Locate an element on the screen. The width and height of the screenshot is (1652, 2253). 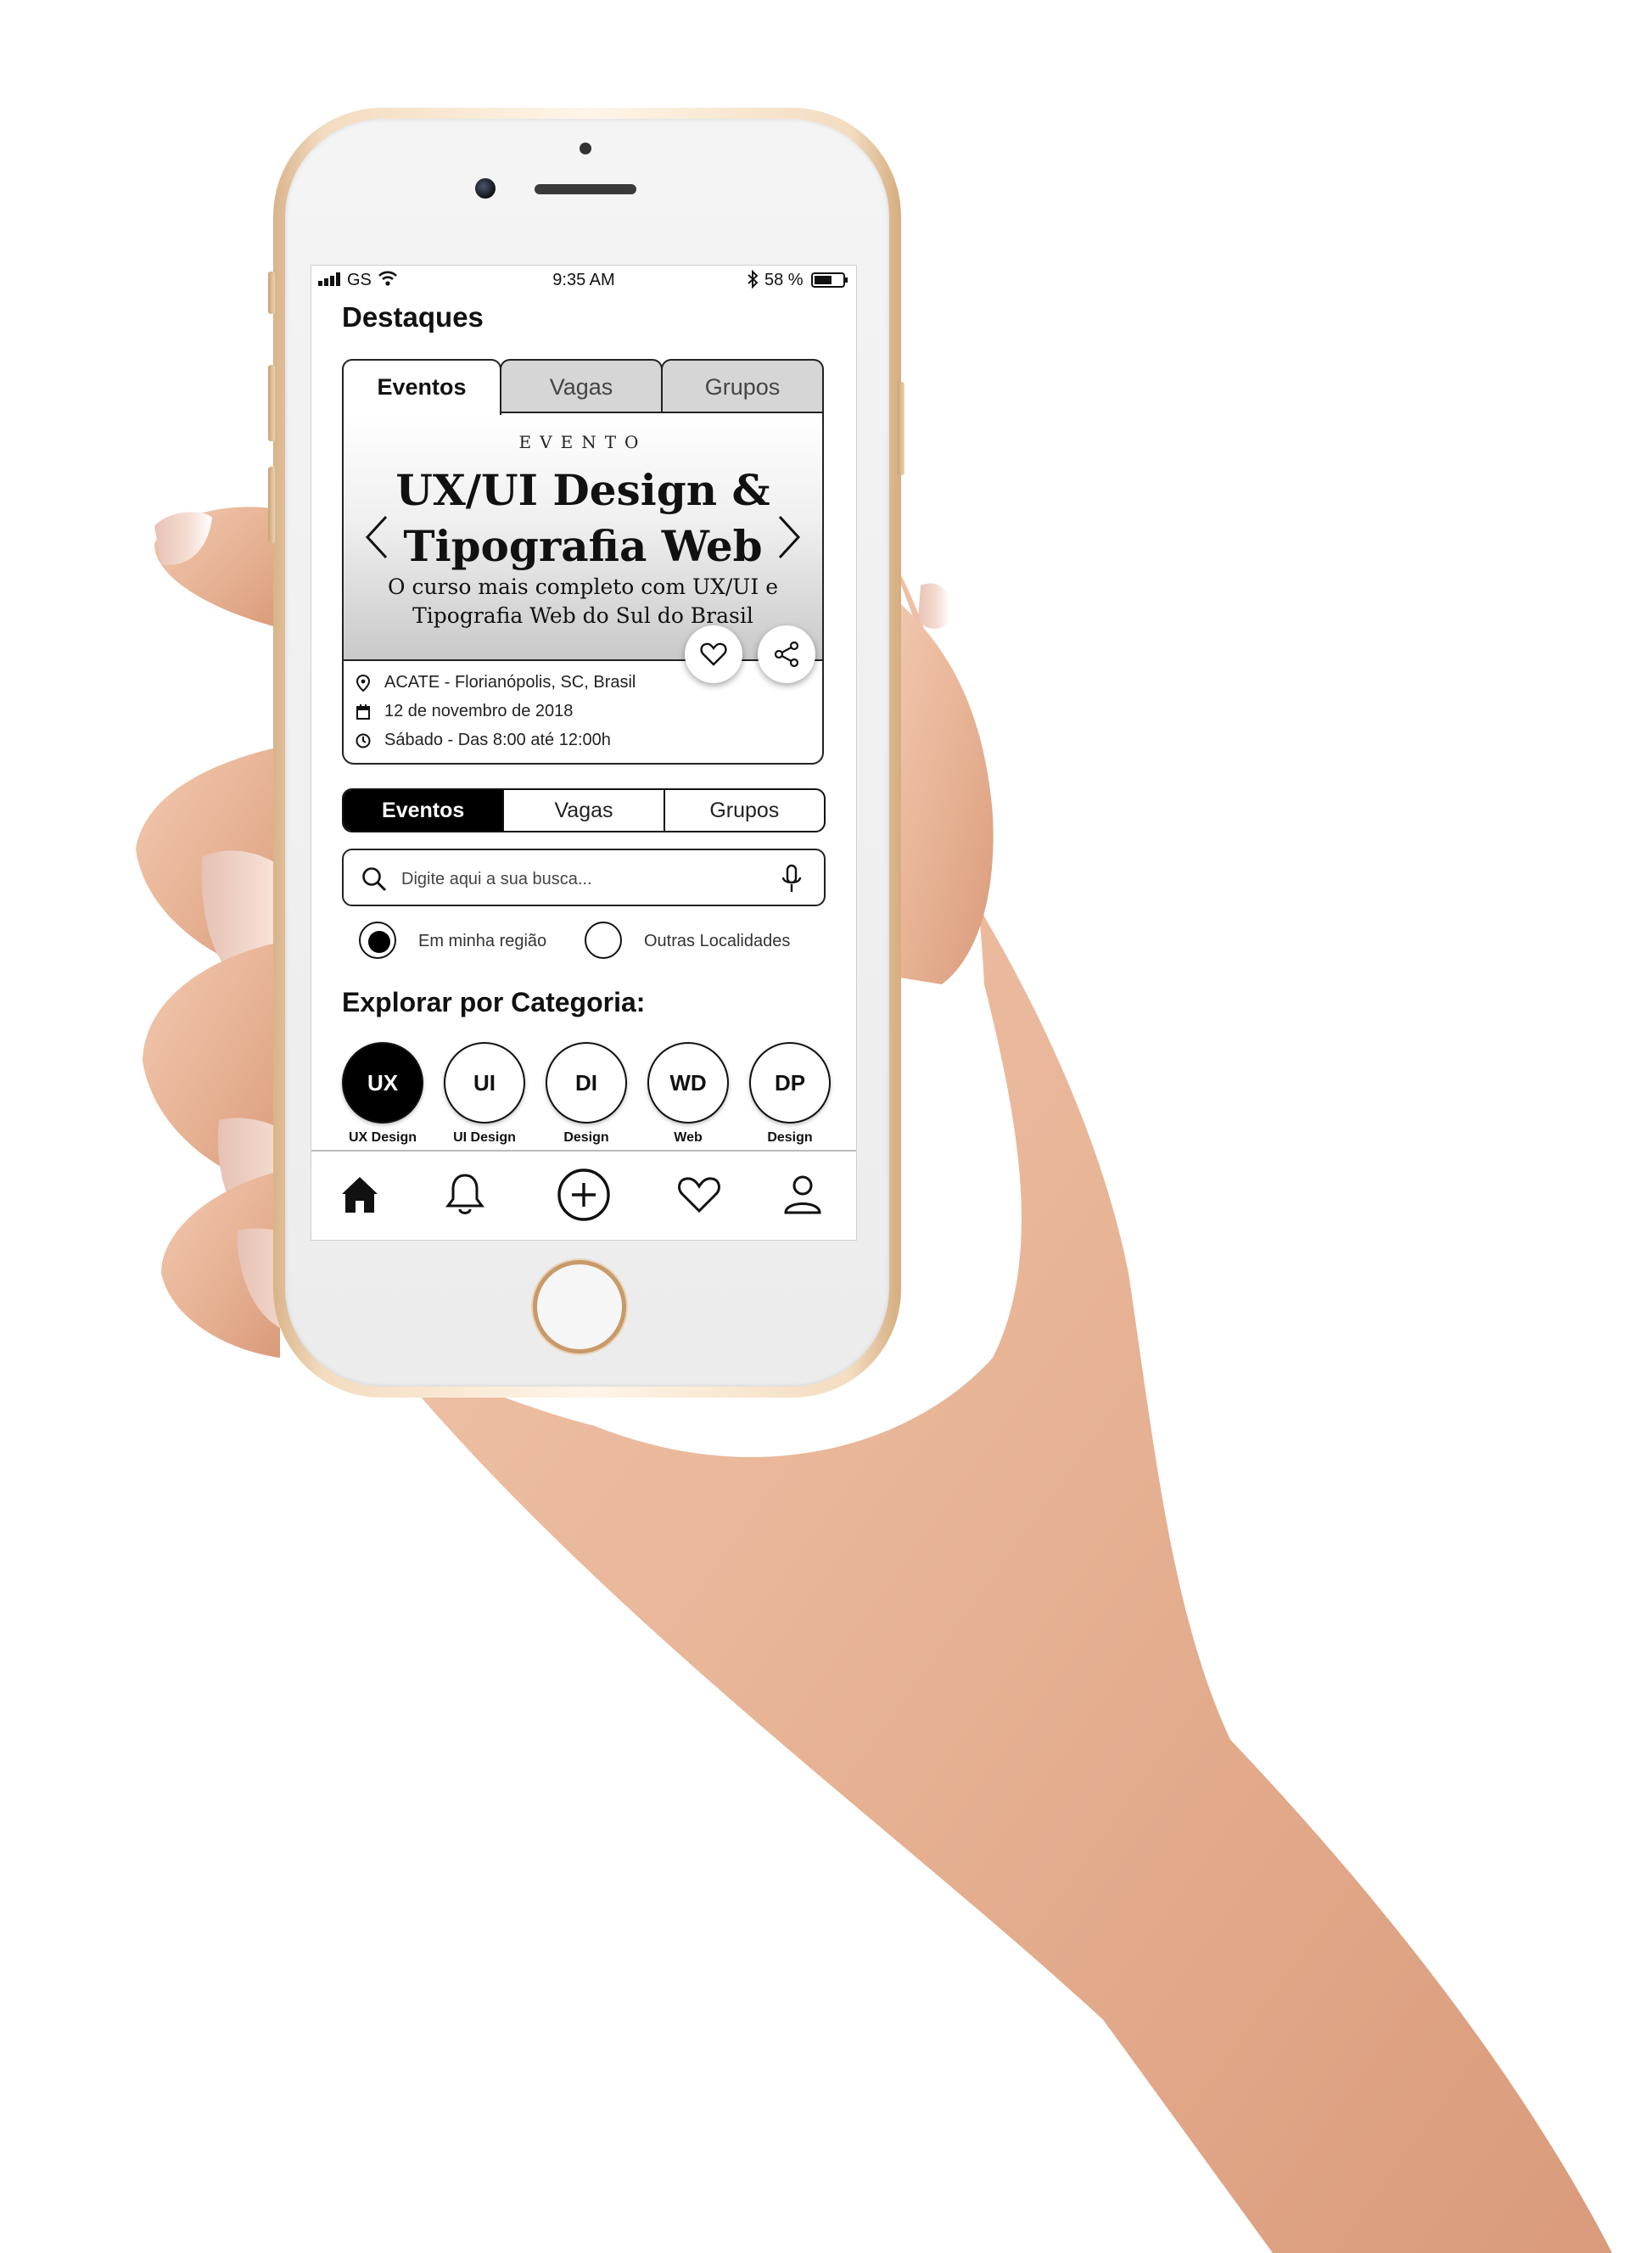
category-dp: DP Design is located at coordinates (790, 1094).